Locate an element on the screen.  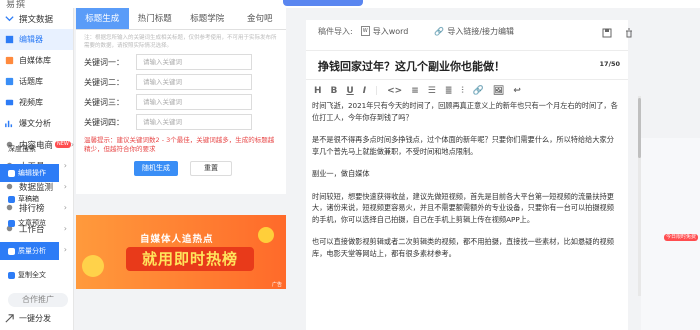
sidebar-item-1: 编辑器 is located at coordinates (36, 39).